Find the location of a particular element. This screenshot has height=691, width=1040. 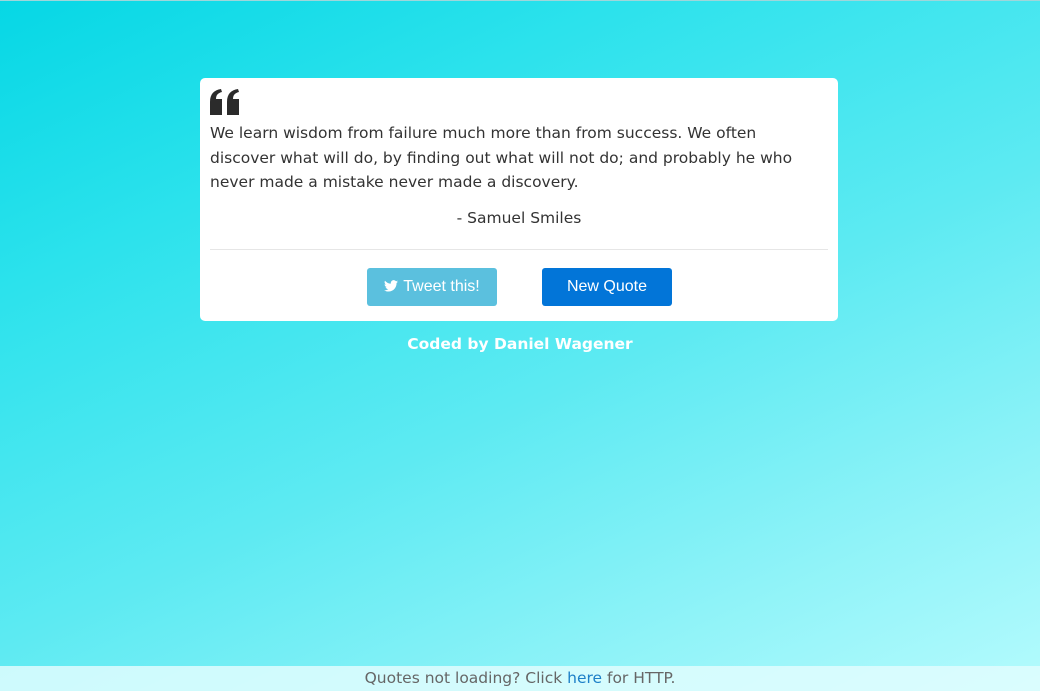

twitter-icon is located at coordinates (391, 286).